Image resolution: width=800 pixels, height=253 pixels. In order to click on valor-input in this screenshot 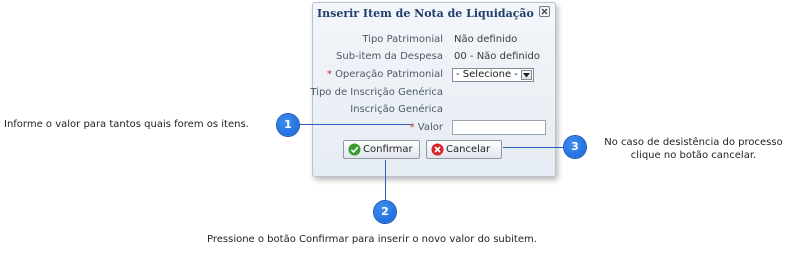, I will do `click(499, 127)`.